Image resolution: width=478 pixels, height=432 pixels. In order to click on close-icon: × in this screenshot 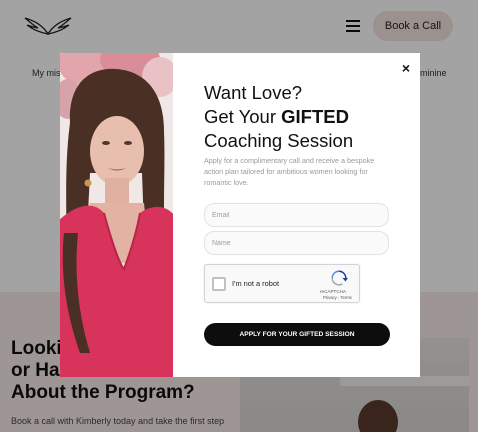, I will do `click(406, 68)`.